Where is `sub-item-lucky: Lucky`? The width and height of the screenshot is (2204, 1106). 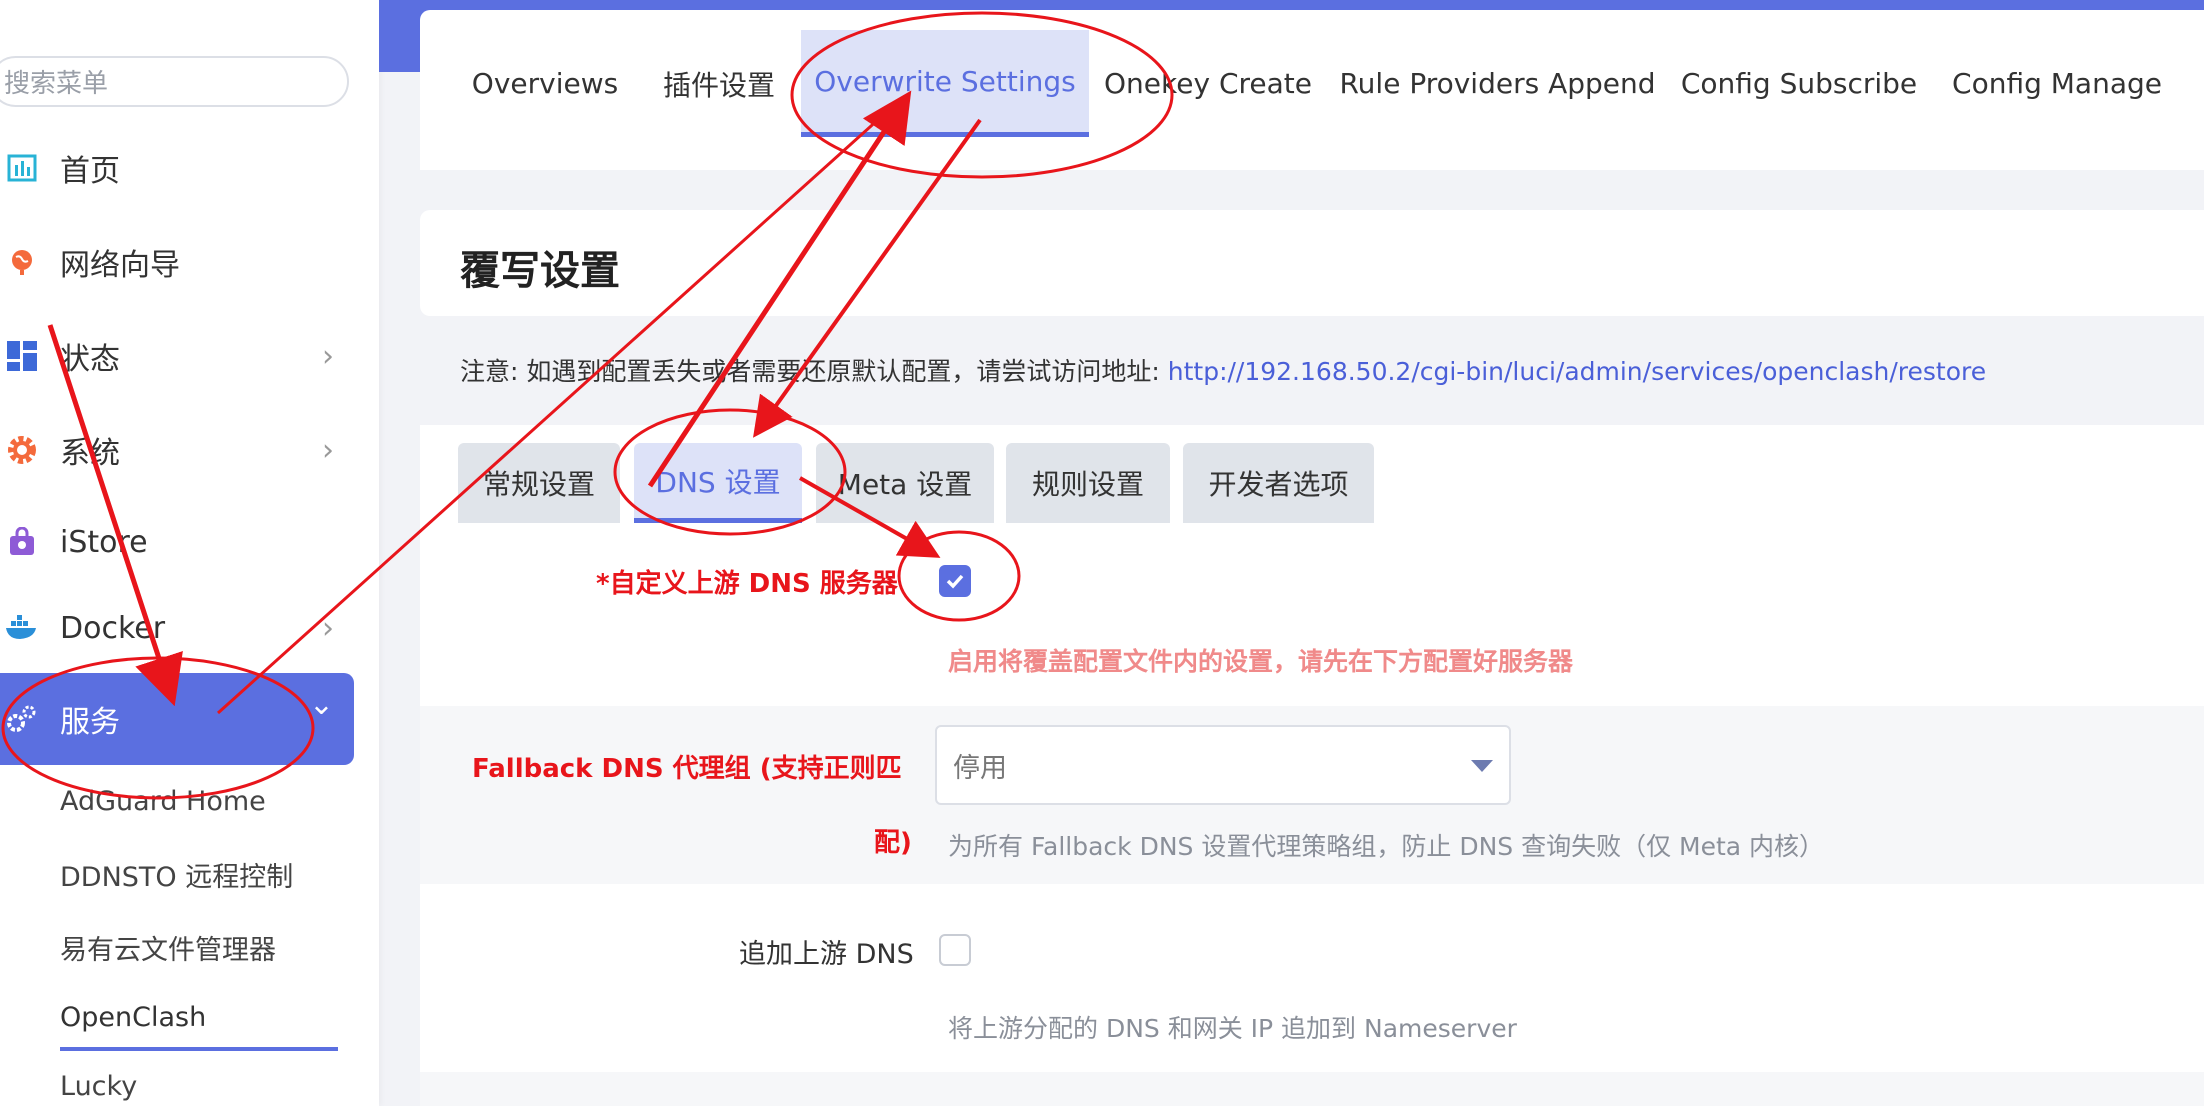 sub-item-lucky: Lucky is located at coordinates (98, 1086).